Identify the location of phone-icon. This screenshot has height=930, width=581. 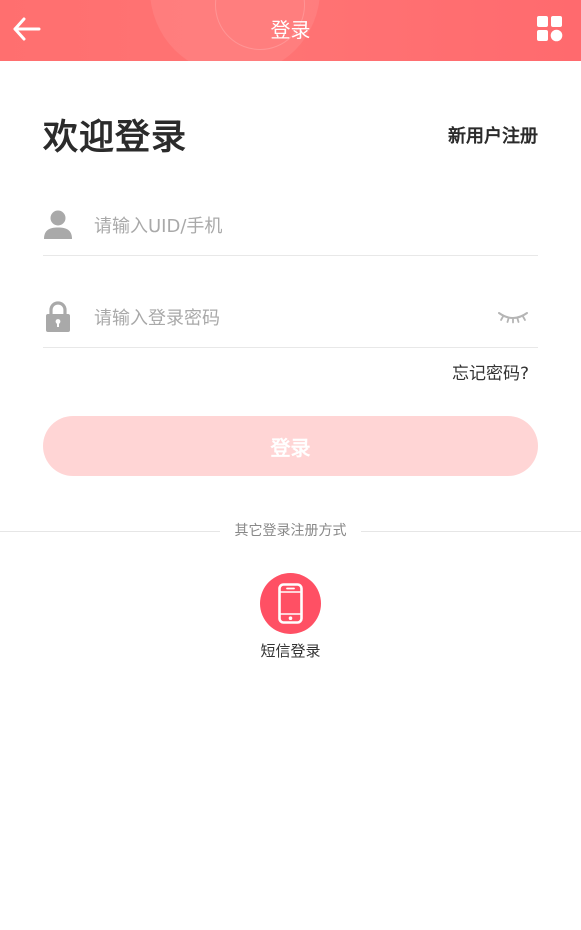
(290, 603).